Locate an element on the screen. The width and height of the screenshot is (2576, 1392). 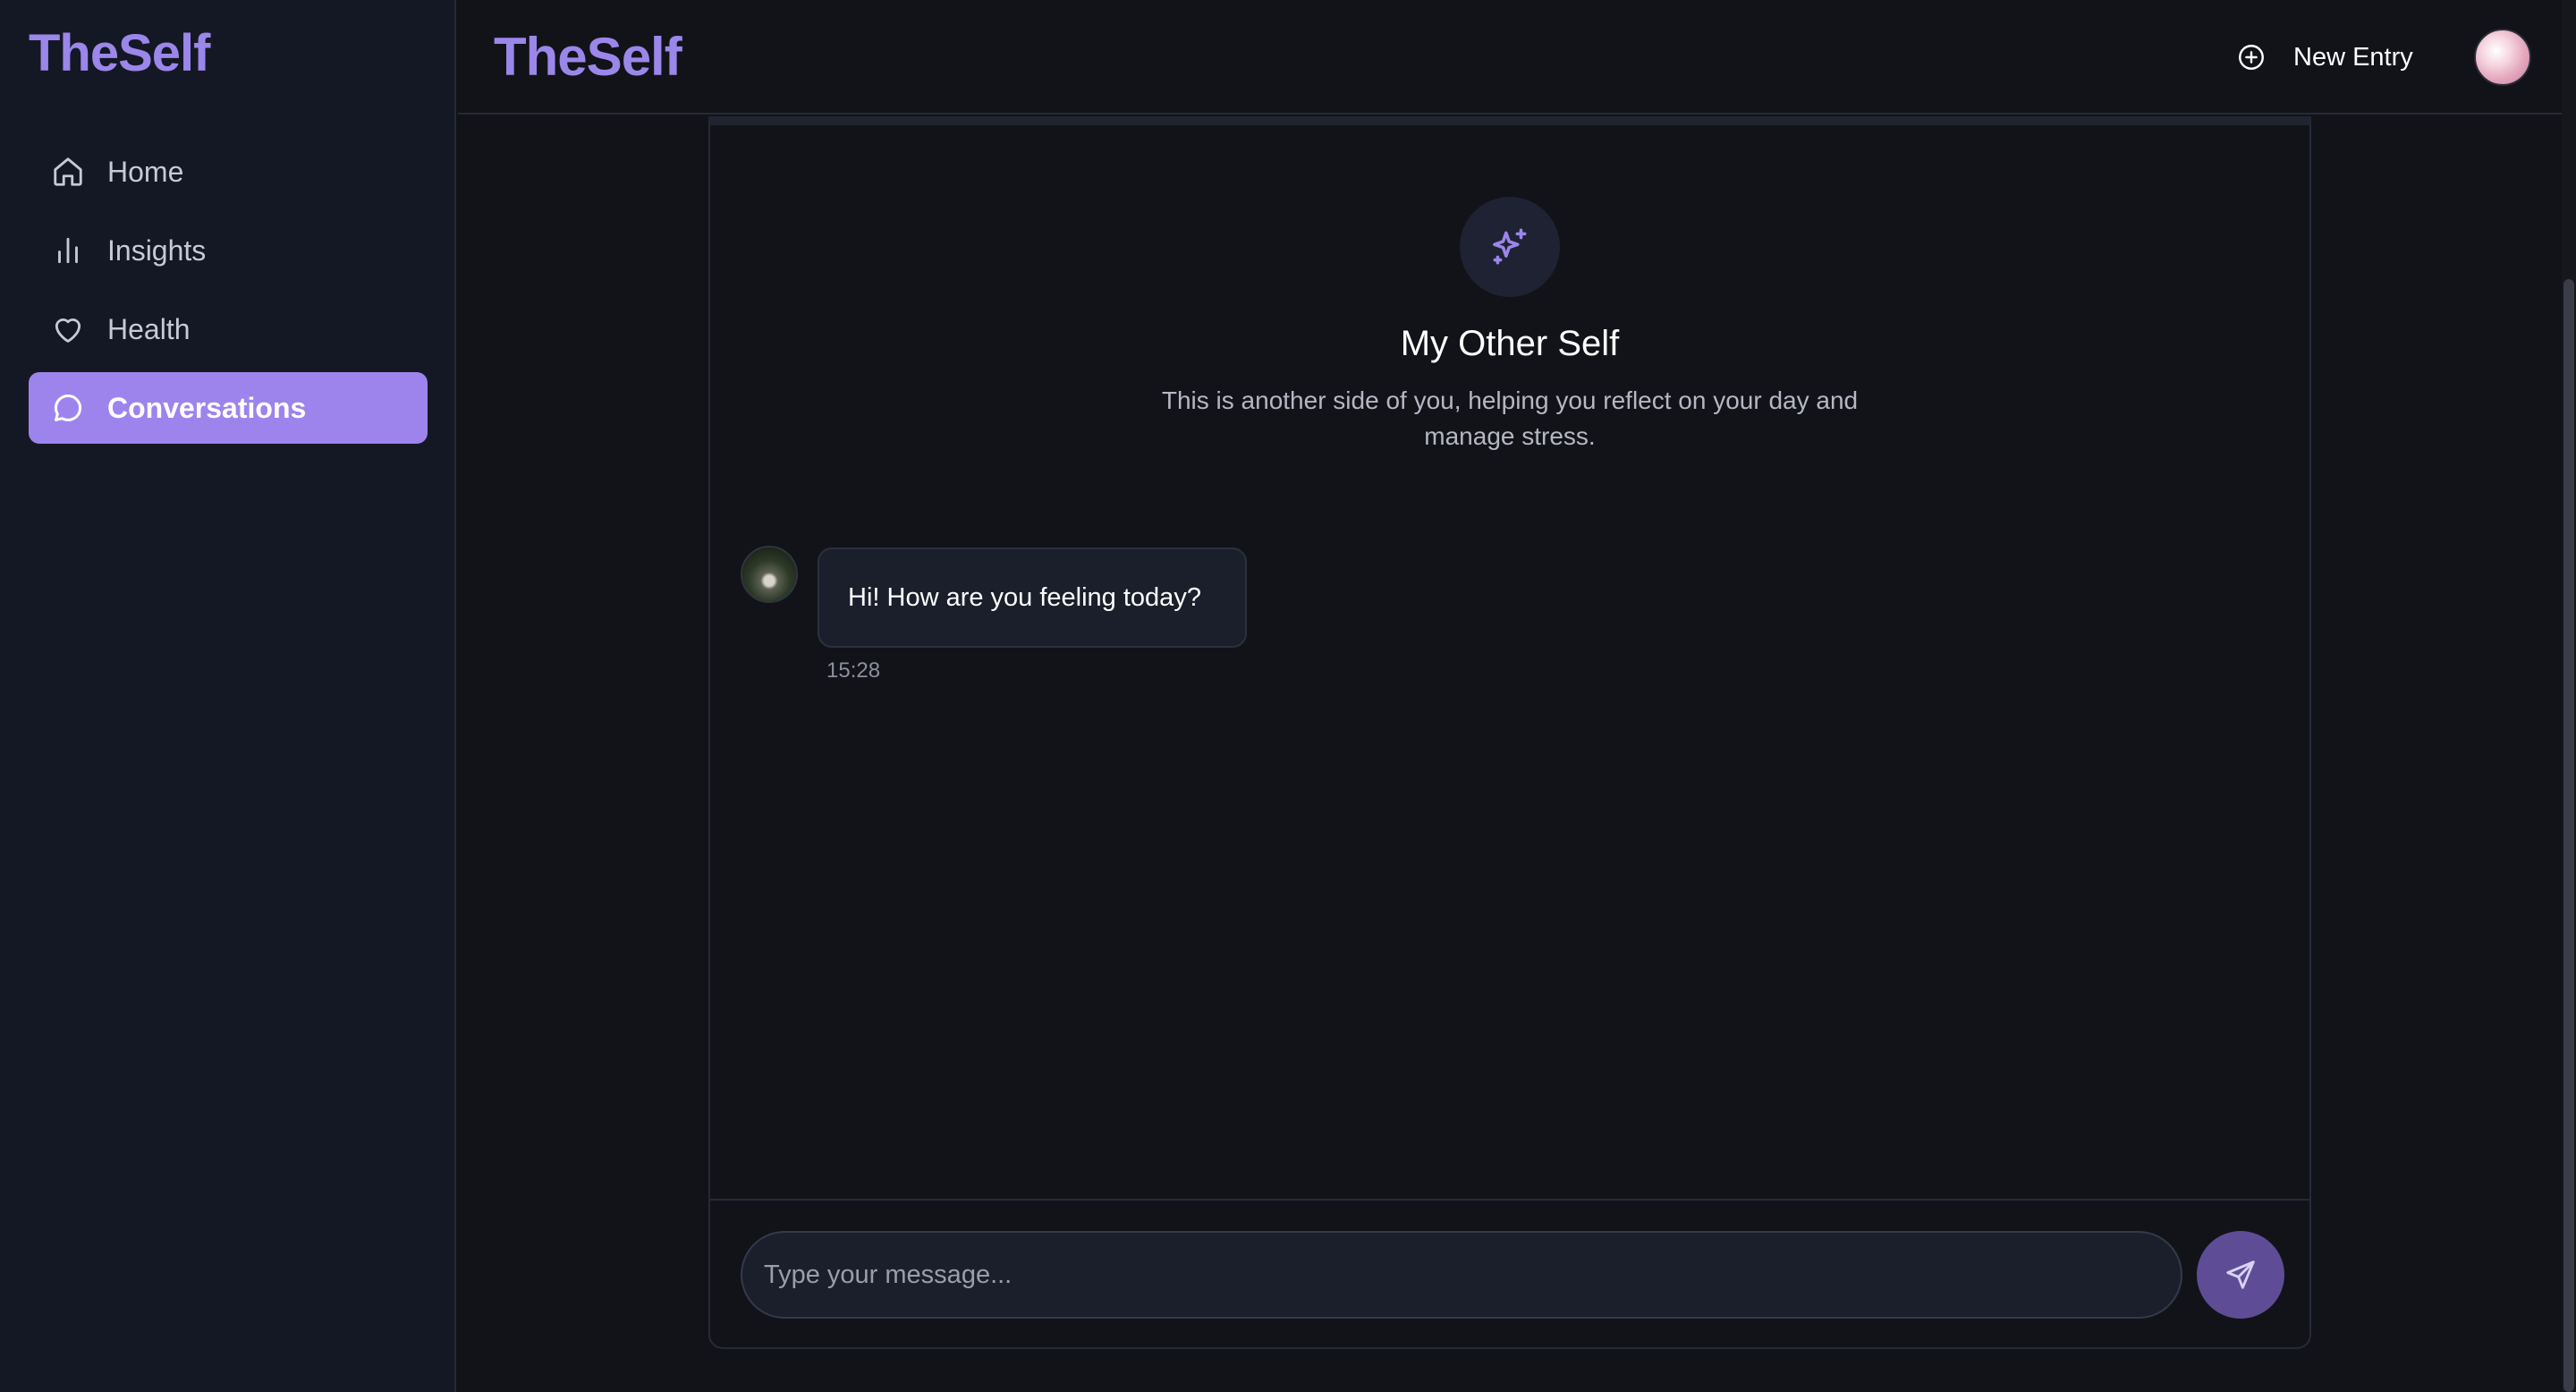
sidebar-item-health: Health is located at coordinates (228, 329).